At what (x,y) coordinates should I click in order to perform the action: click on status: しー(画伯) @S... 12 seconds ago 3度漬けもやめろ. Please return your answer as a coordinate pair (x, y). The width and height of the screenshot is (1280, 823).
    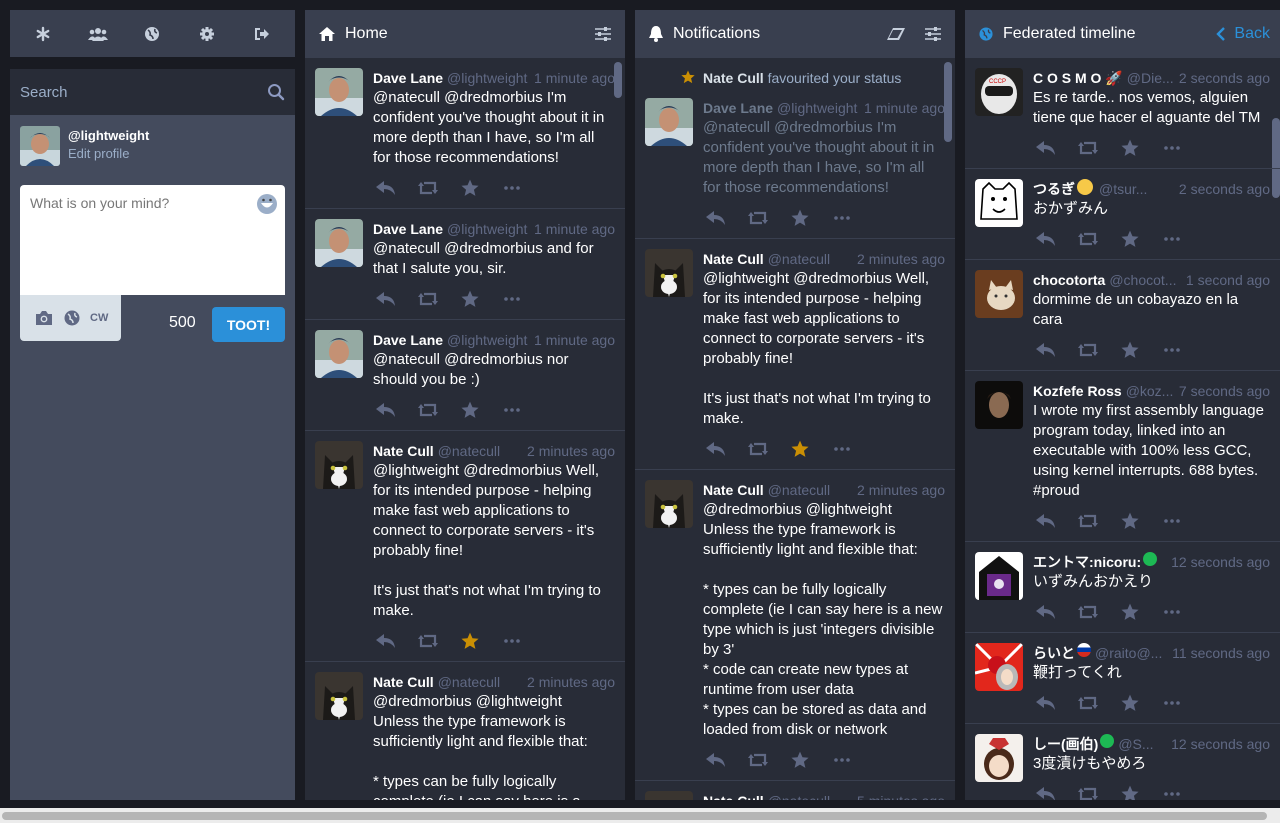
    Looking at the image, I should click on (1122, 762).